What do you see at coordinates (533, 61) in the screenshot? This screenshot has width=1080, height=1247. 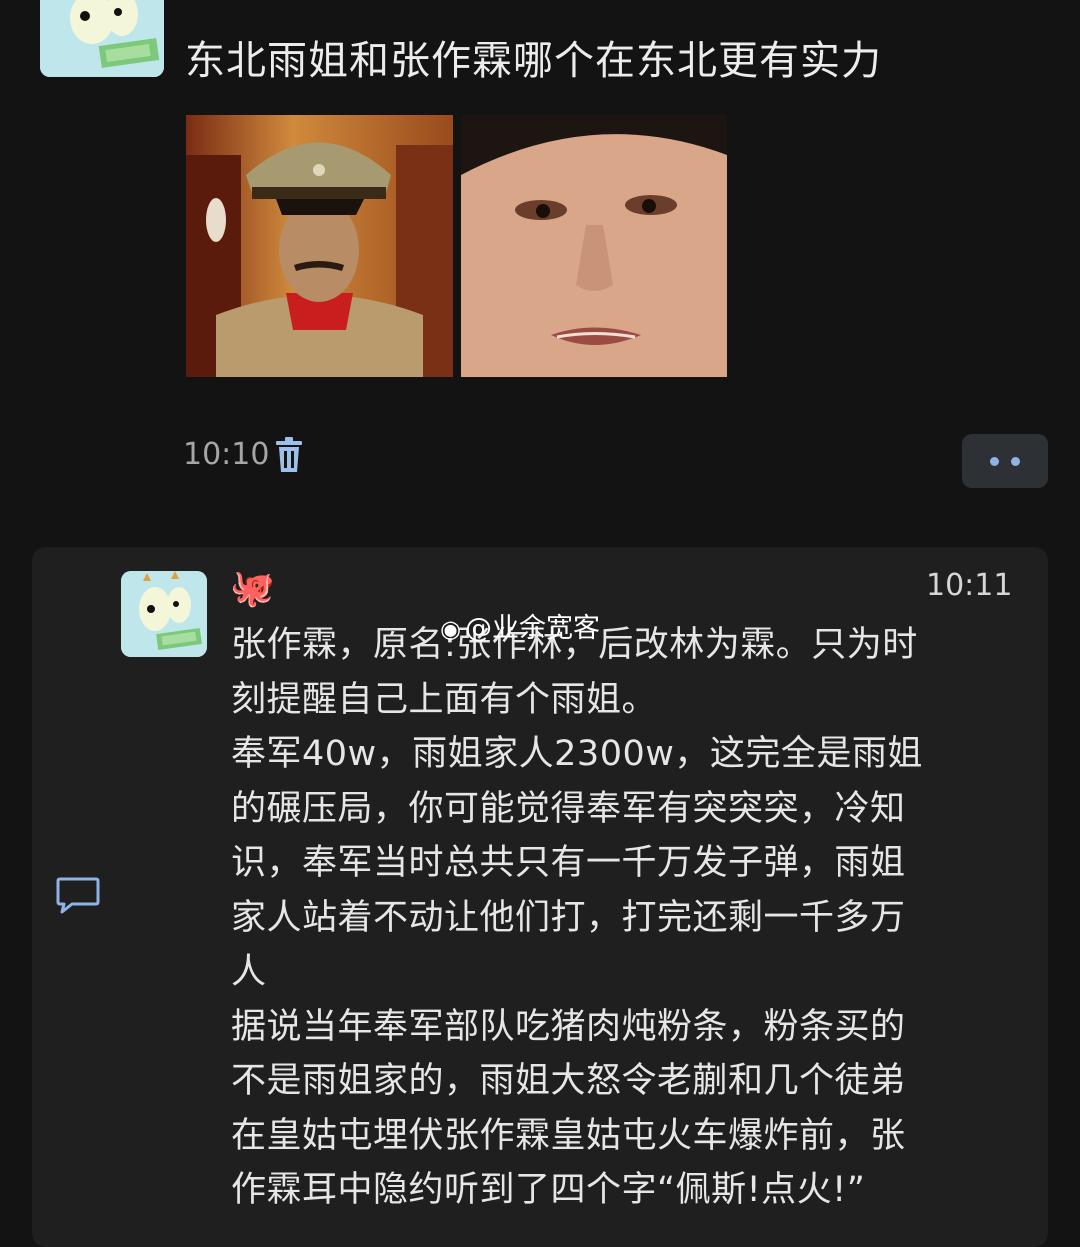 I see `post-title: 东北雨姐和张作霖哪个在东北更有实力` at bounding box center [533, 61].